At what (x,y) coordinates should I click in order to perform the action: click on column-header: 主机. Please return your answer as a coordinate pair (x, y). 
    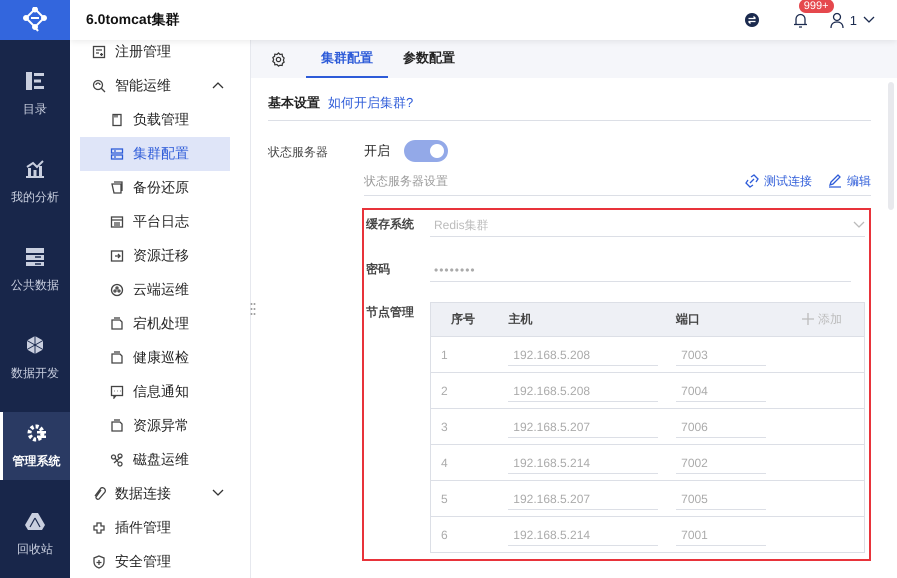
    Looking at the image, I should click on (592, 319).